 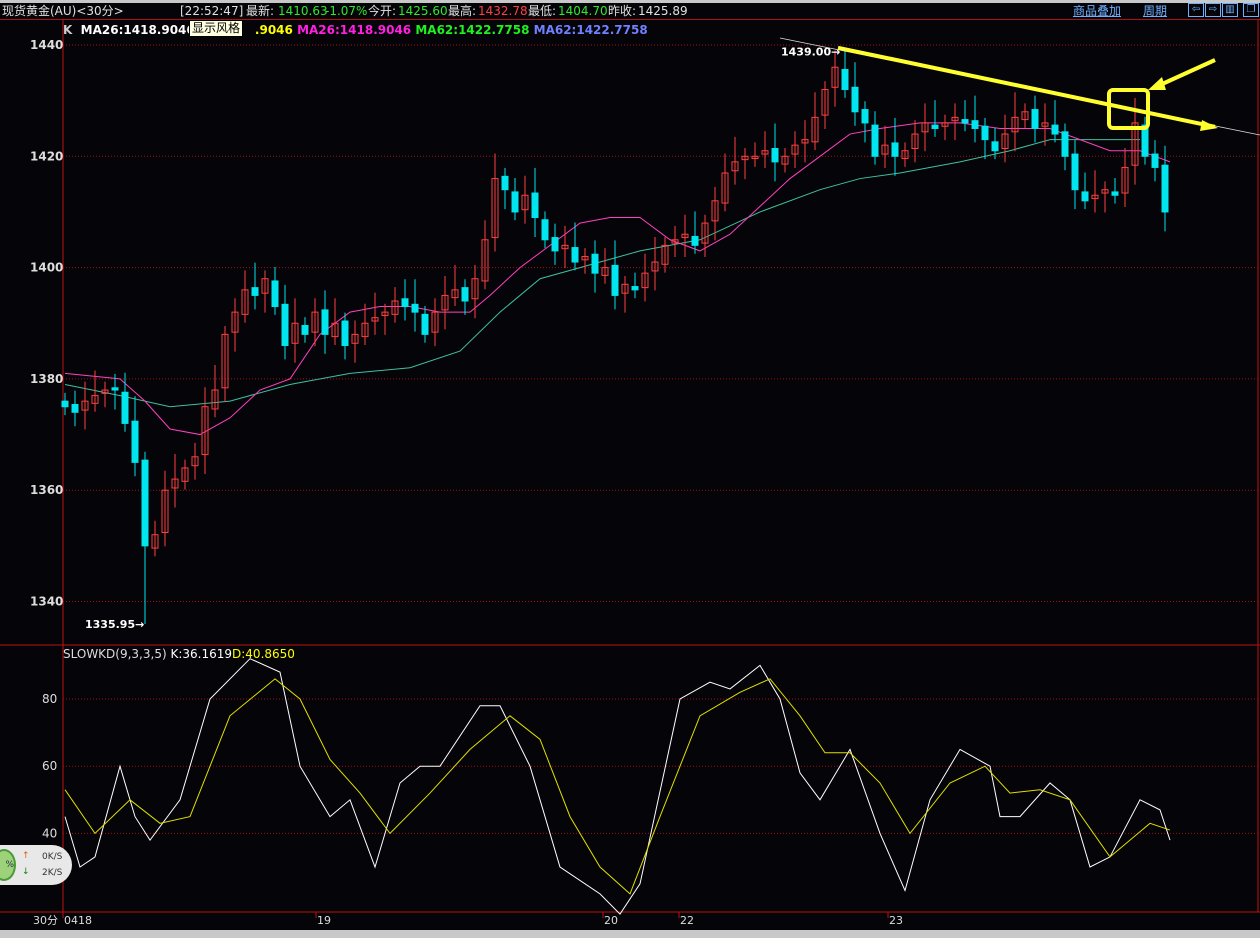 I want to click on legend-ma62-green: MA62:1422.7758, so click(x=472, y=30).